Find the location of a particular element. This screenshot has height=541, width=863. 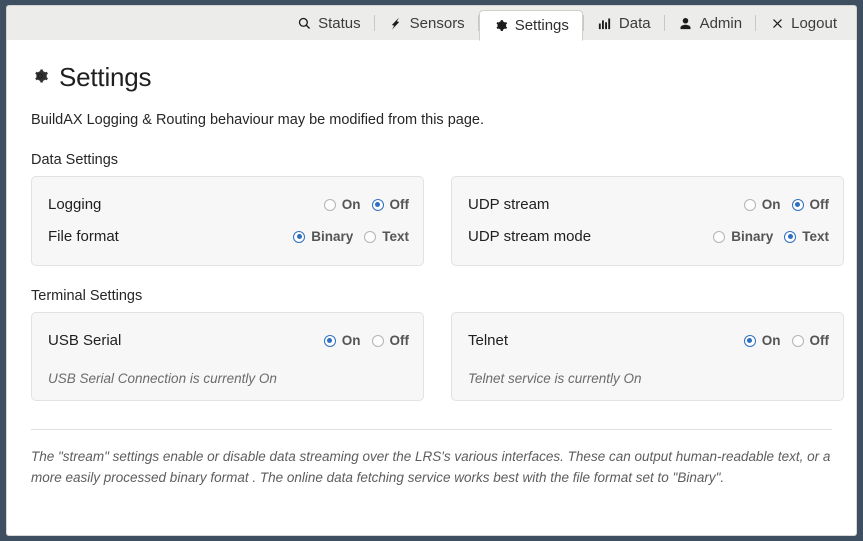

setting-label: File format is located at coordinates (83, 237).